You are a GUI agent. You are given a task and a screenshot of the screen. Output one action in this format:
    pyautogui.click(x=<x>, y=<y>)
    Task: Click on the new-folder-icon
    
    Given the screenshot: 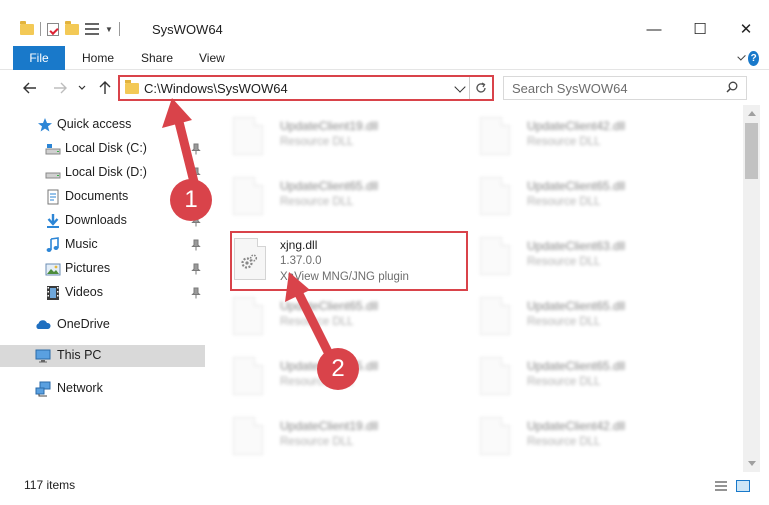 What is the action you would take?
    pyautogui.click(x=72, y=27)
    